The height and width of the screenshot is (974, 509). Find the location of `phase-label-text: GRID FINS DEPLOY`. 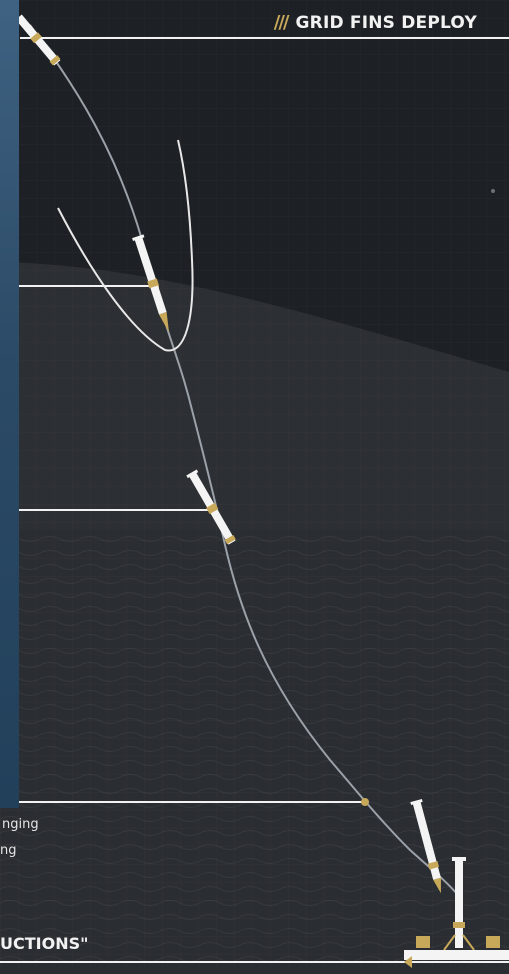

phase-label-text: GRID FINS DEPLOY is located at coordinates (386, 22).